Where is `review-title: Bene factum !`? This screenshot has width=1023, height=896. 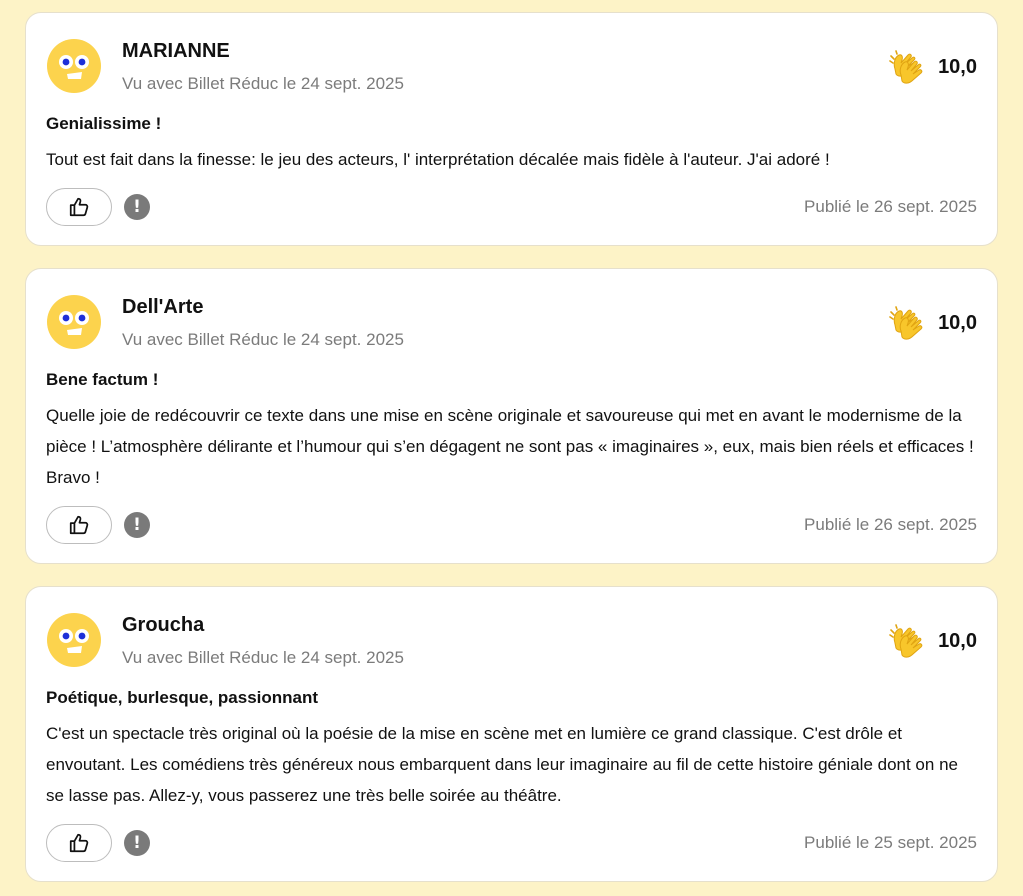 review-title: Bene factum ! is located at coordinates (102, 379).